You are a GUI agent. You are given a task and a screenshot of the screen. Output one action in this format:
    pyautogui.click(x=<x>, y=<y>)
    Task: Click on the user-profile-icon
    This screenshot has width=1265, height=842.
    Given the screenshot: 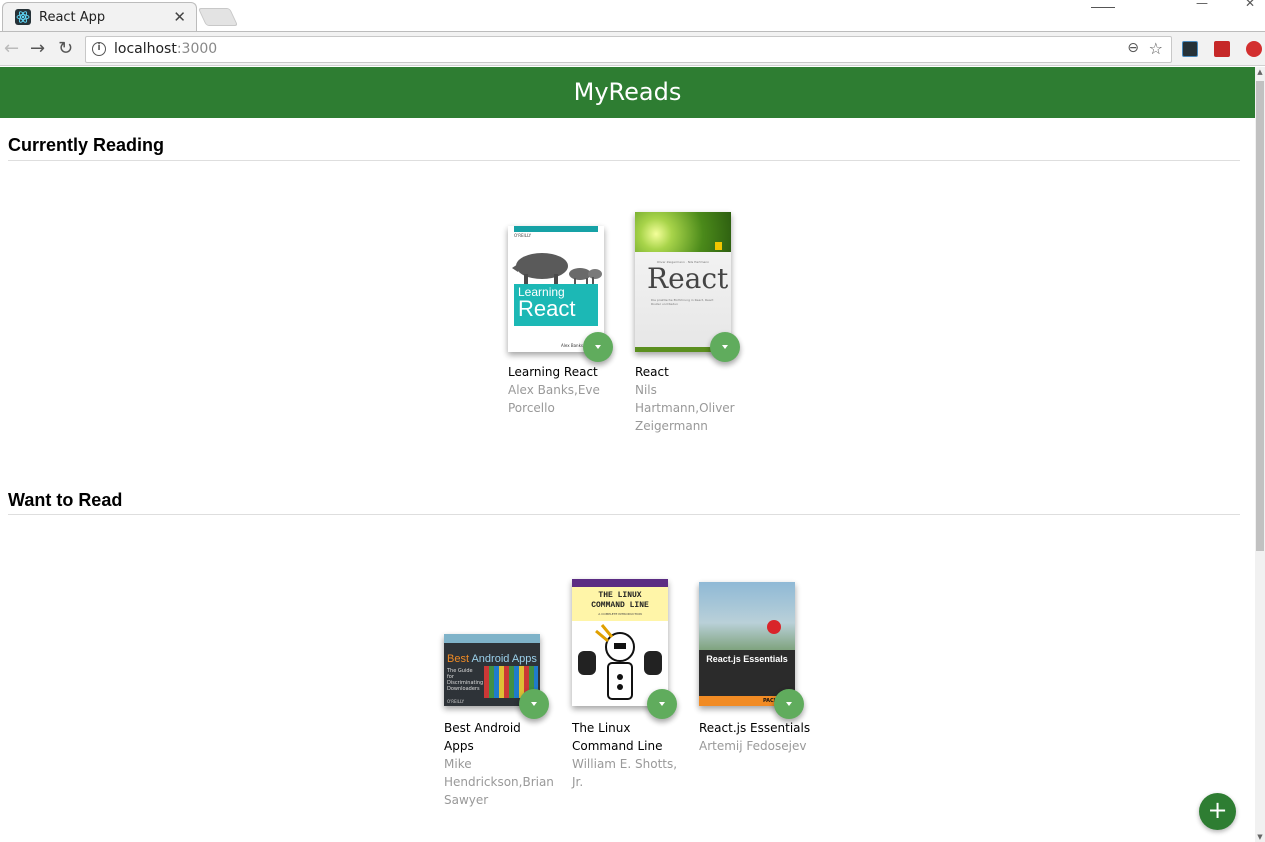 What is the action you would take?
    pyautogui.click(x=1103, y=5)
    